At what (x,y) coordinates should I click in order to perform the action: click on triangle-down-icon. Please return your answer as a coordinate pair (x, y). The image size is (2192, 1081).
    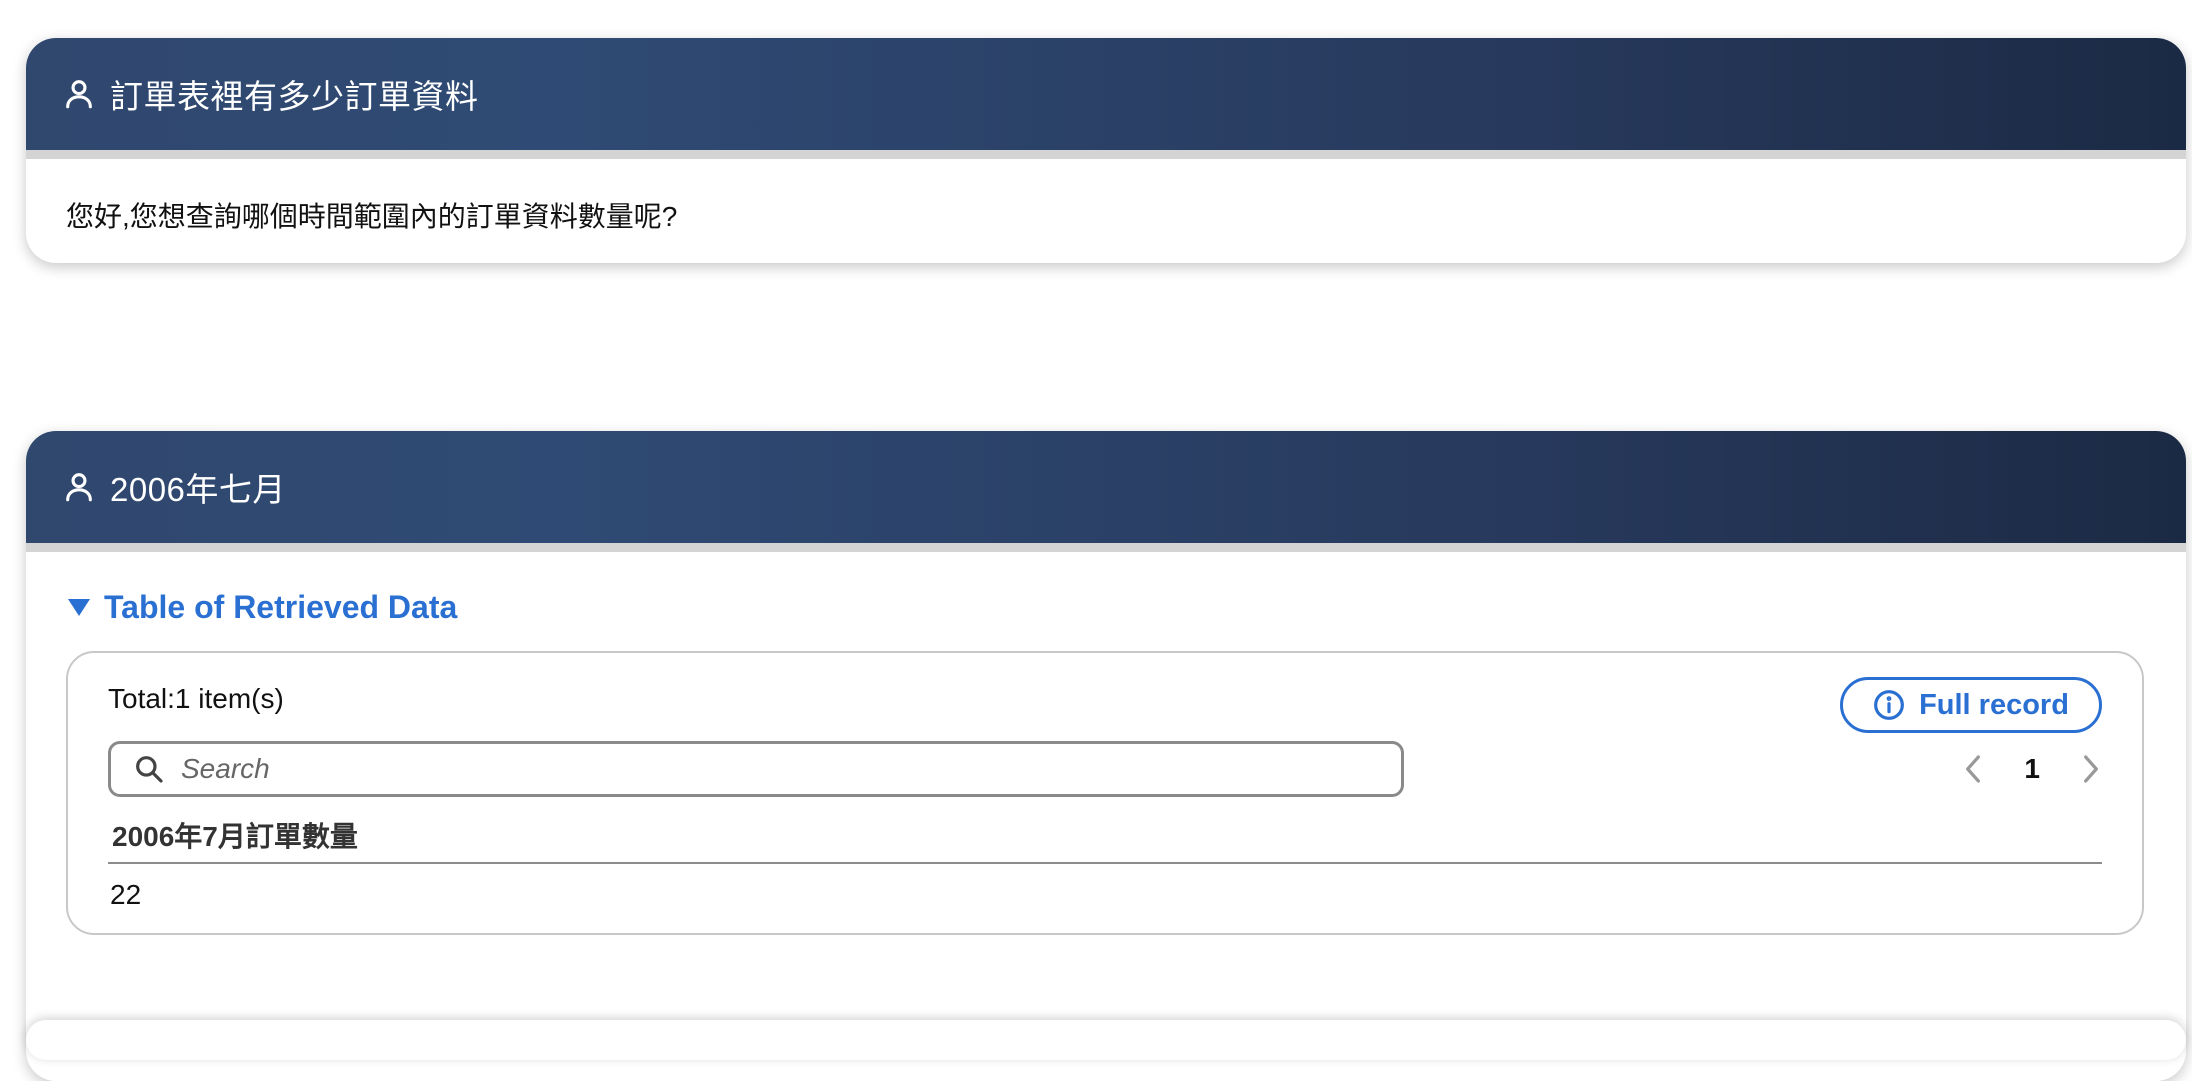
    Looking at the image, I should click on (79, 607).